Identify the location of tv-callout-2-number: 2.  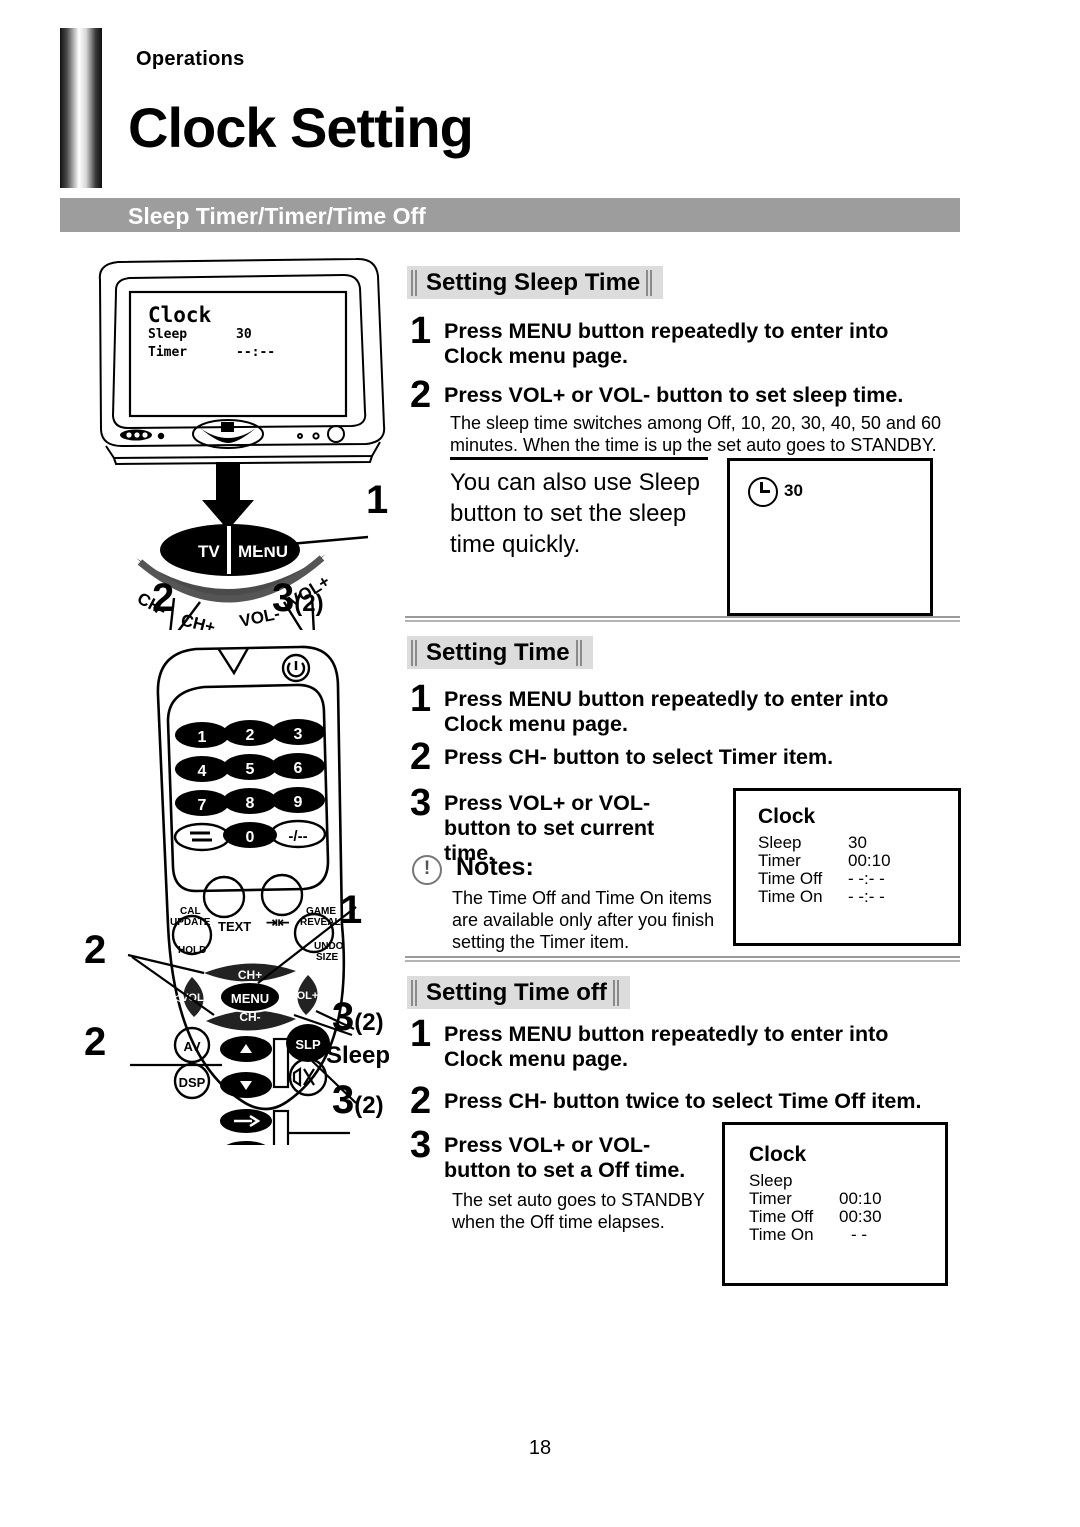
(163, 598).